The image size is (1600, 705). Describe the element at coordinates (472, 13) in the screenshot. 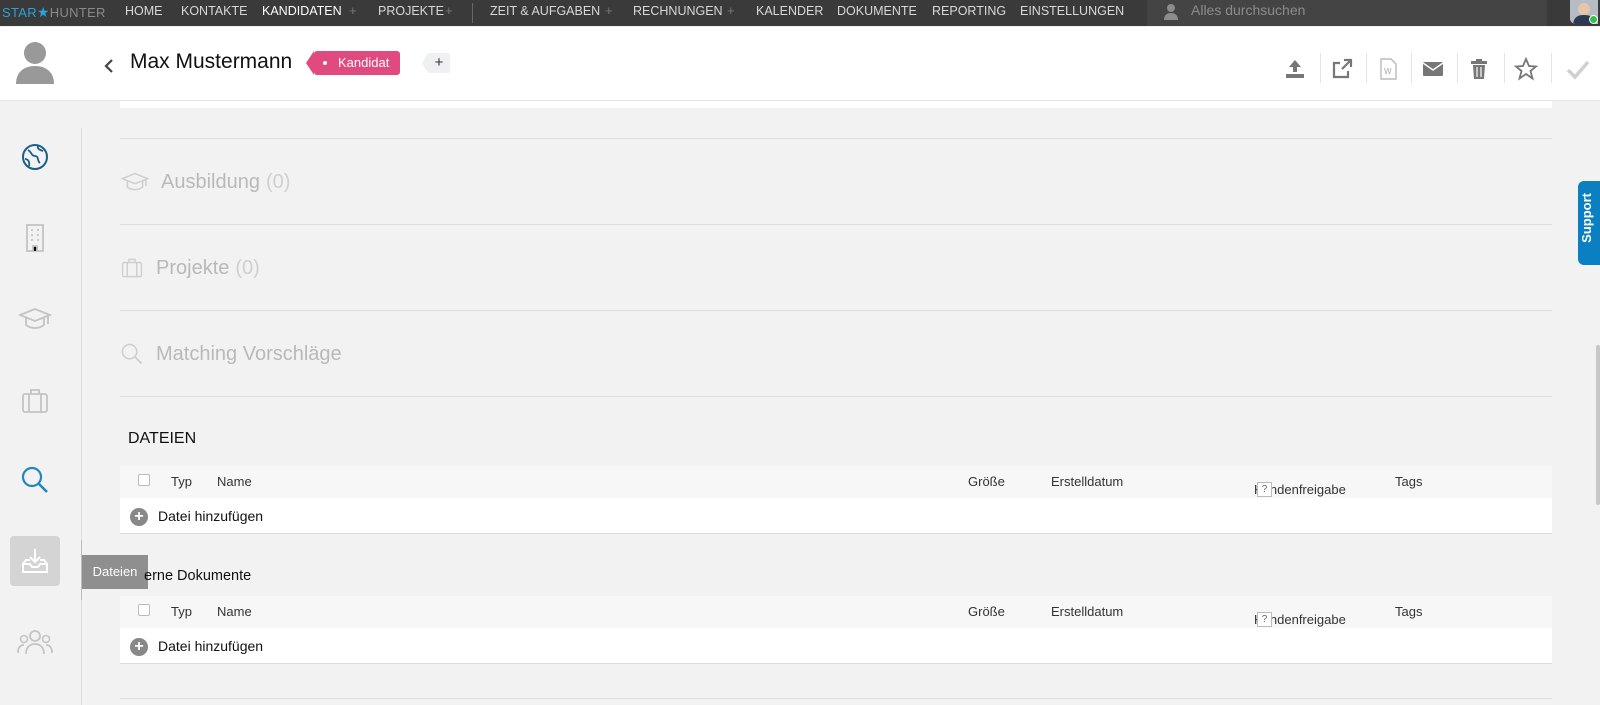

I see `nav-divider` at that location.